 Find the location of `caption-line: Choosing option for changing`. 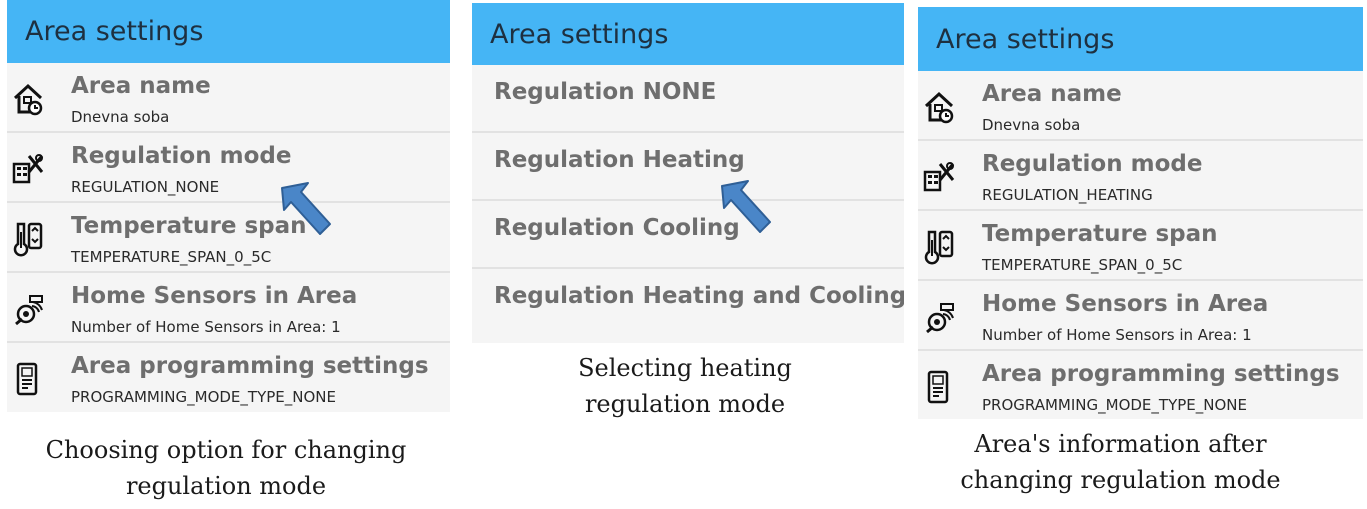

caption-line: Choosing option for changing is located at coordinates (226, 450).